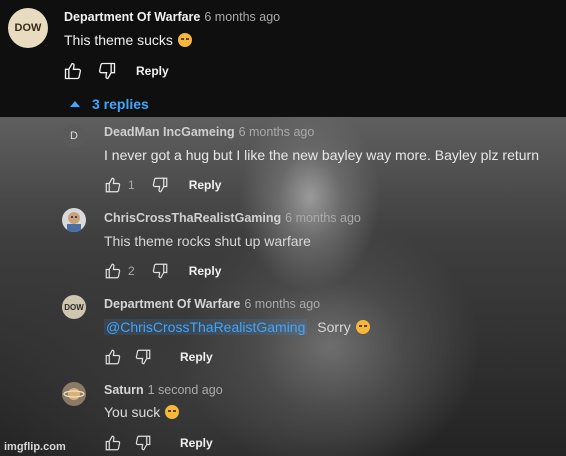  I want to click on comment-author: ChrisCrossThaRealistGaming, so click(192, 218).